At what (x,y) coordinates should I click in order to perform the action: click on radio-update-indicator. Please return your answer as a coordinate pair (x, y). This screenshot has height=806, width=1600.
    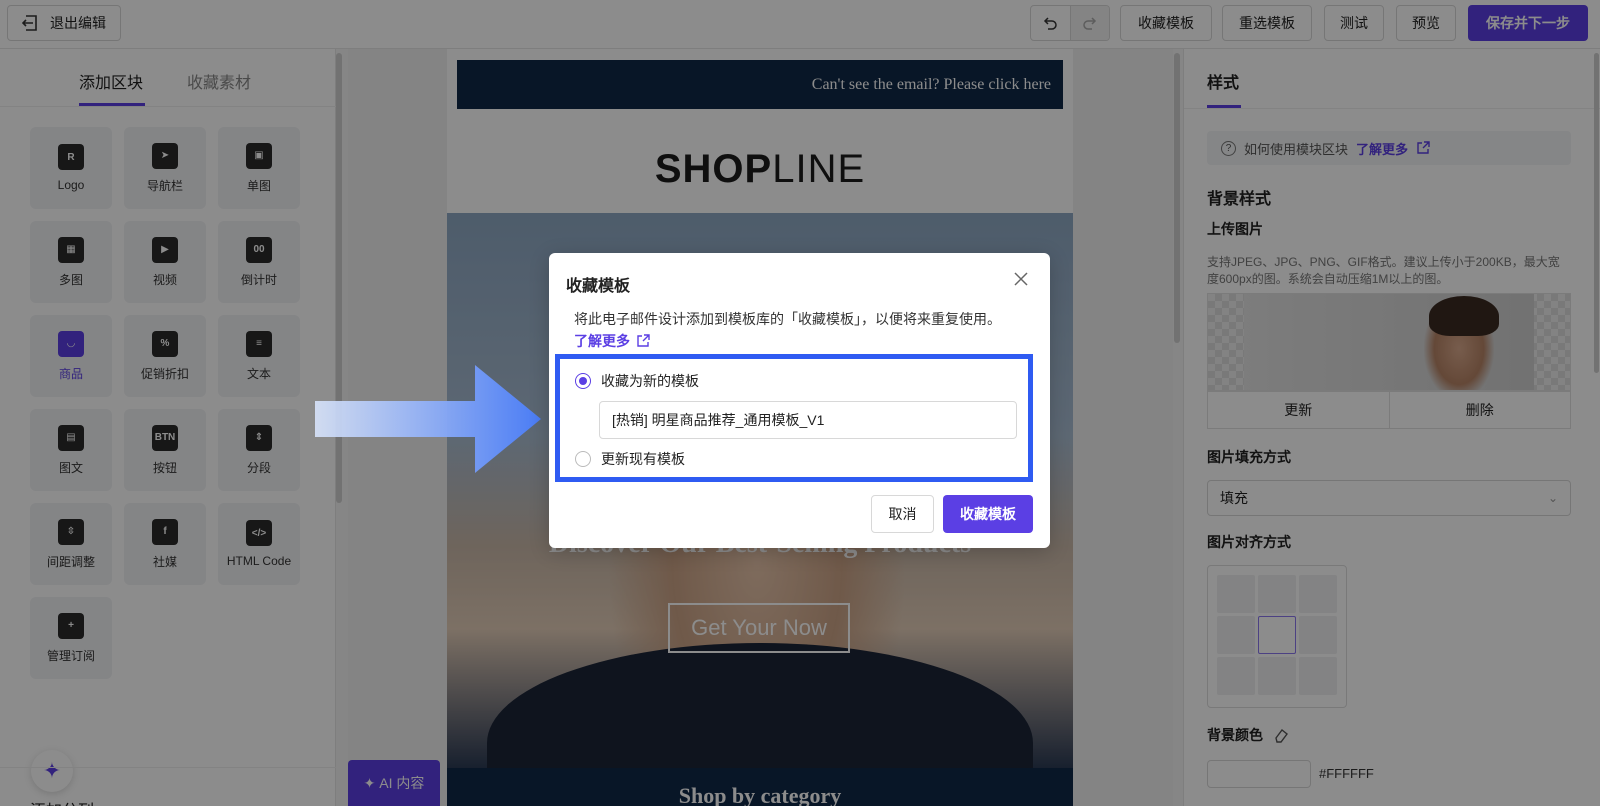
    Looking at the image, I should click on (583, 459).